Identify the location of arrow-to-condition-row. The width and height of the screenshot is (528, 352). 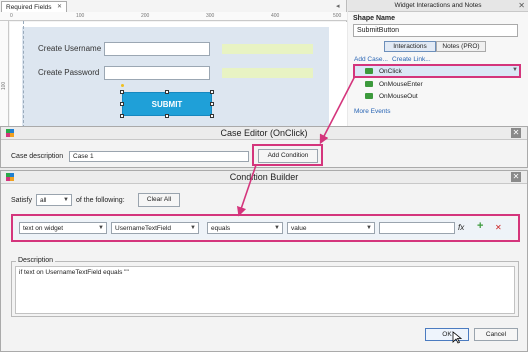
(247, 190).